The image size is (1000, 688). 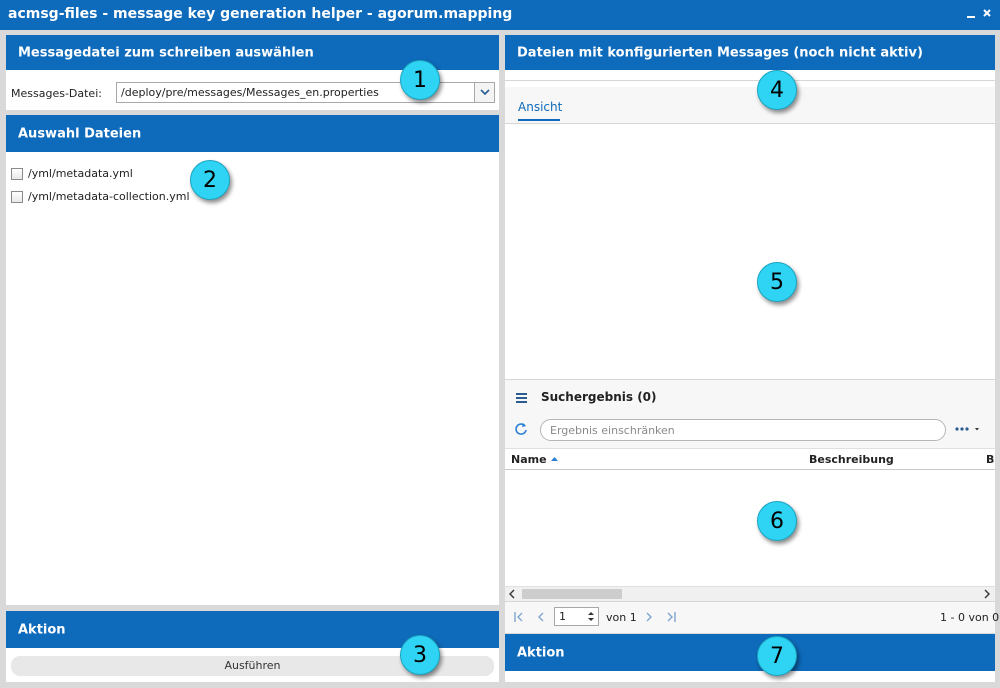 What do you see at coordinates (541, 652) in the screenshot?
I see `right-action-panel-title: Aktion` at bounding box center [541, 652].